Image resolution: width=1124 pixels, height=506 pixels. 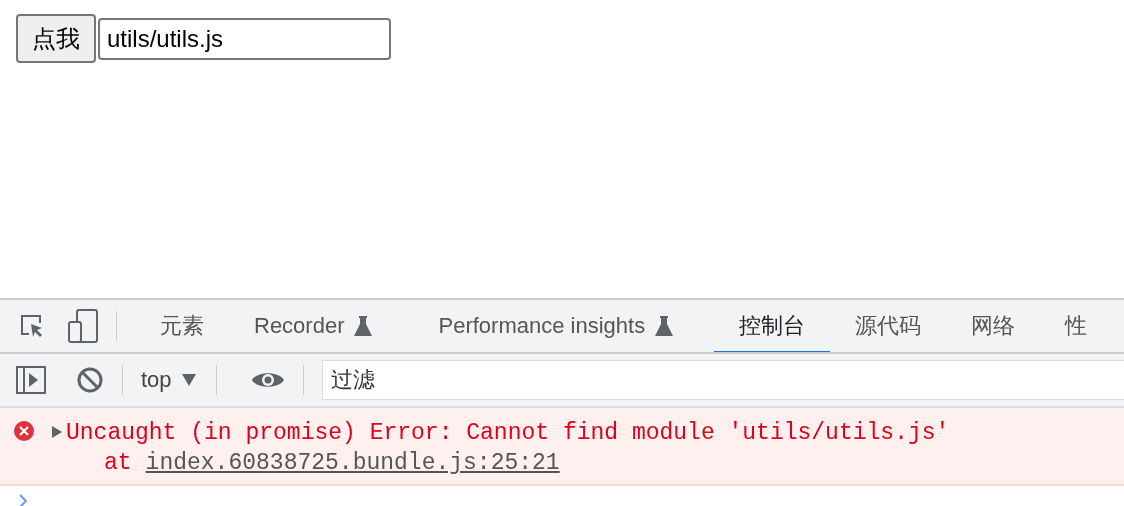 What do you see at coordinates (57, 432) in the screenshot?
I see `expand-arrow-icon` at bounding box center [57, 432].